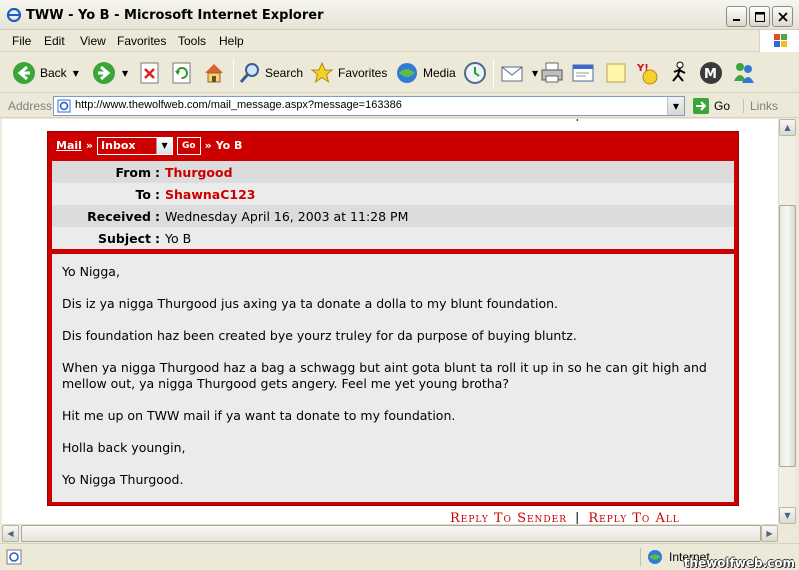  I want to click on messenger-people-button, so click(744, 73).